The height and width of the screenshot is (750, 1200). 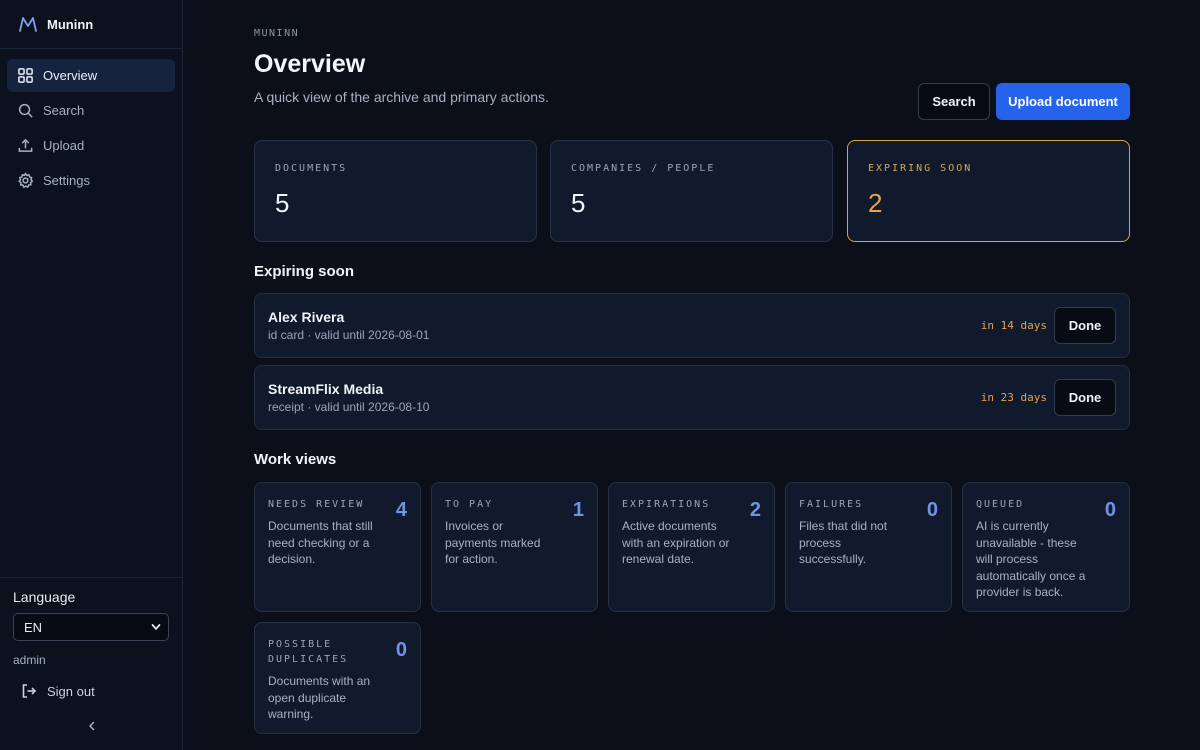 I want to click on brand: Muninn, so click(x=91, y=24).